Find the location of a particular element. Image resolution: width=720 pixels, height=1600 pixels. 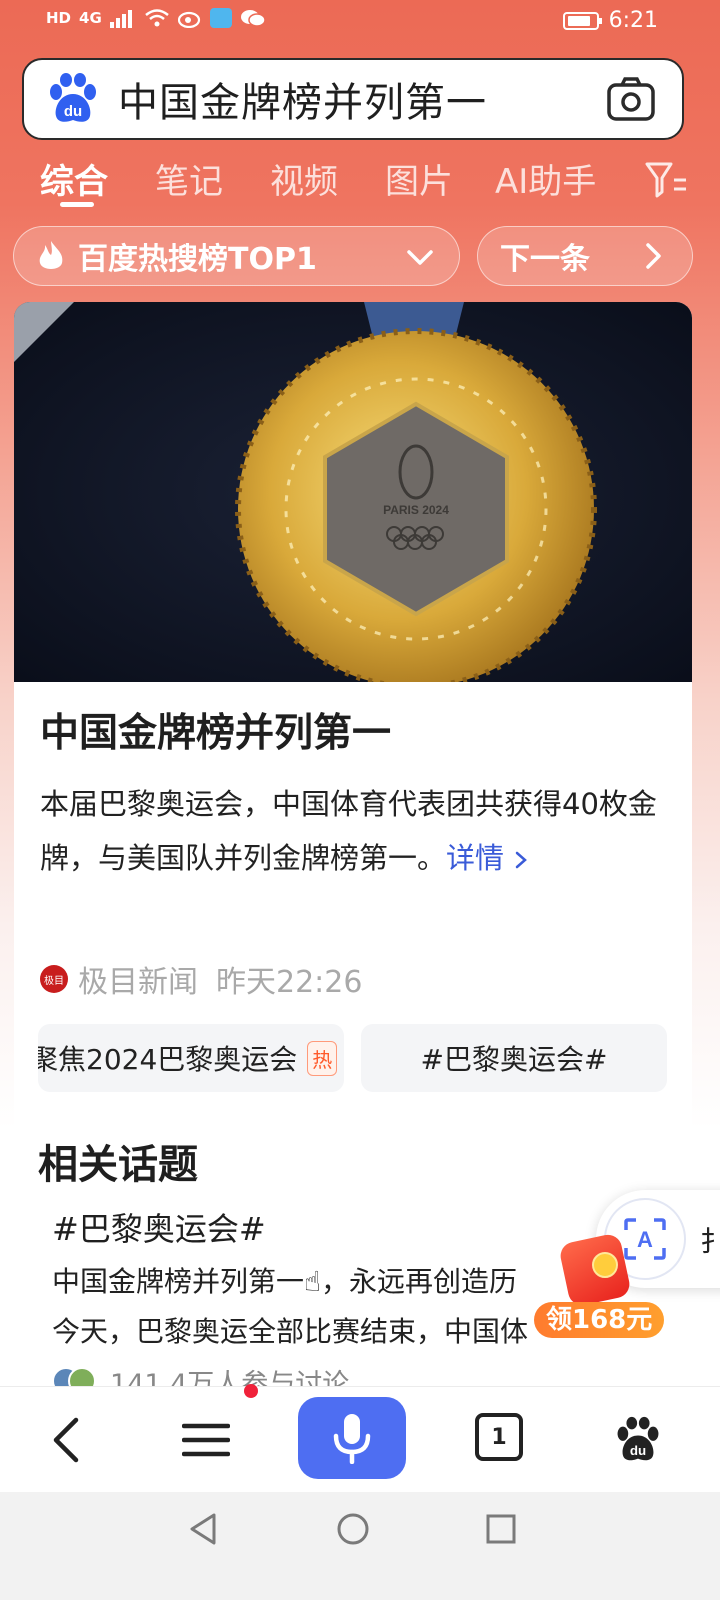

tab-switcher-button: 1 is located at coordinates (499, 1437).